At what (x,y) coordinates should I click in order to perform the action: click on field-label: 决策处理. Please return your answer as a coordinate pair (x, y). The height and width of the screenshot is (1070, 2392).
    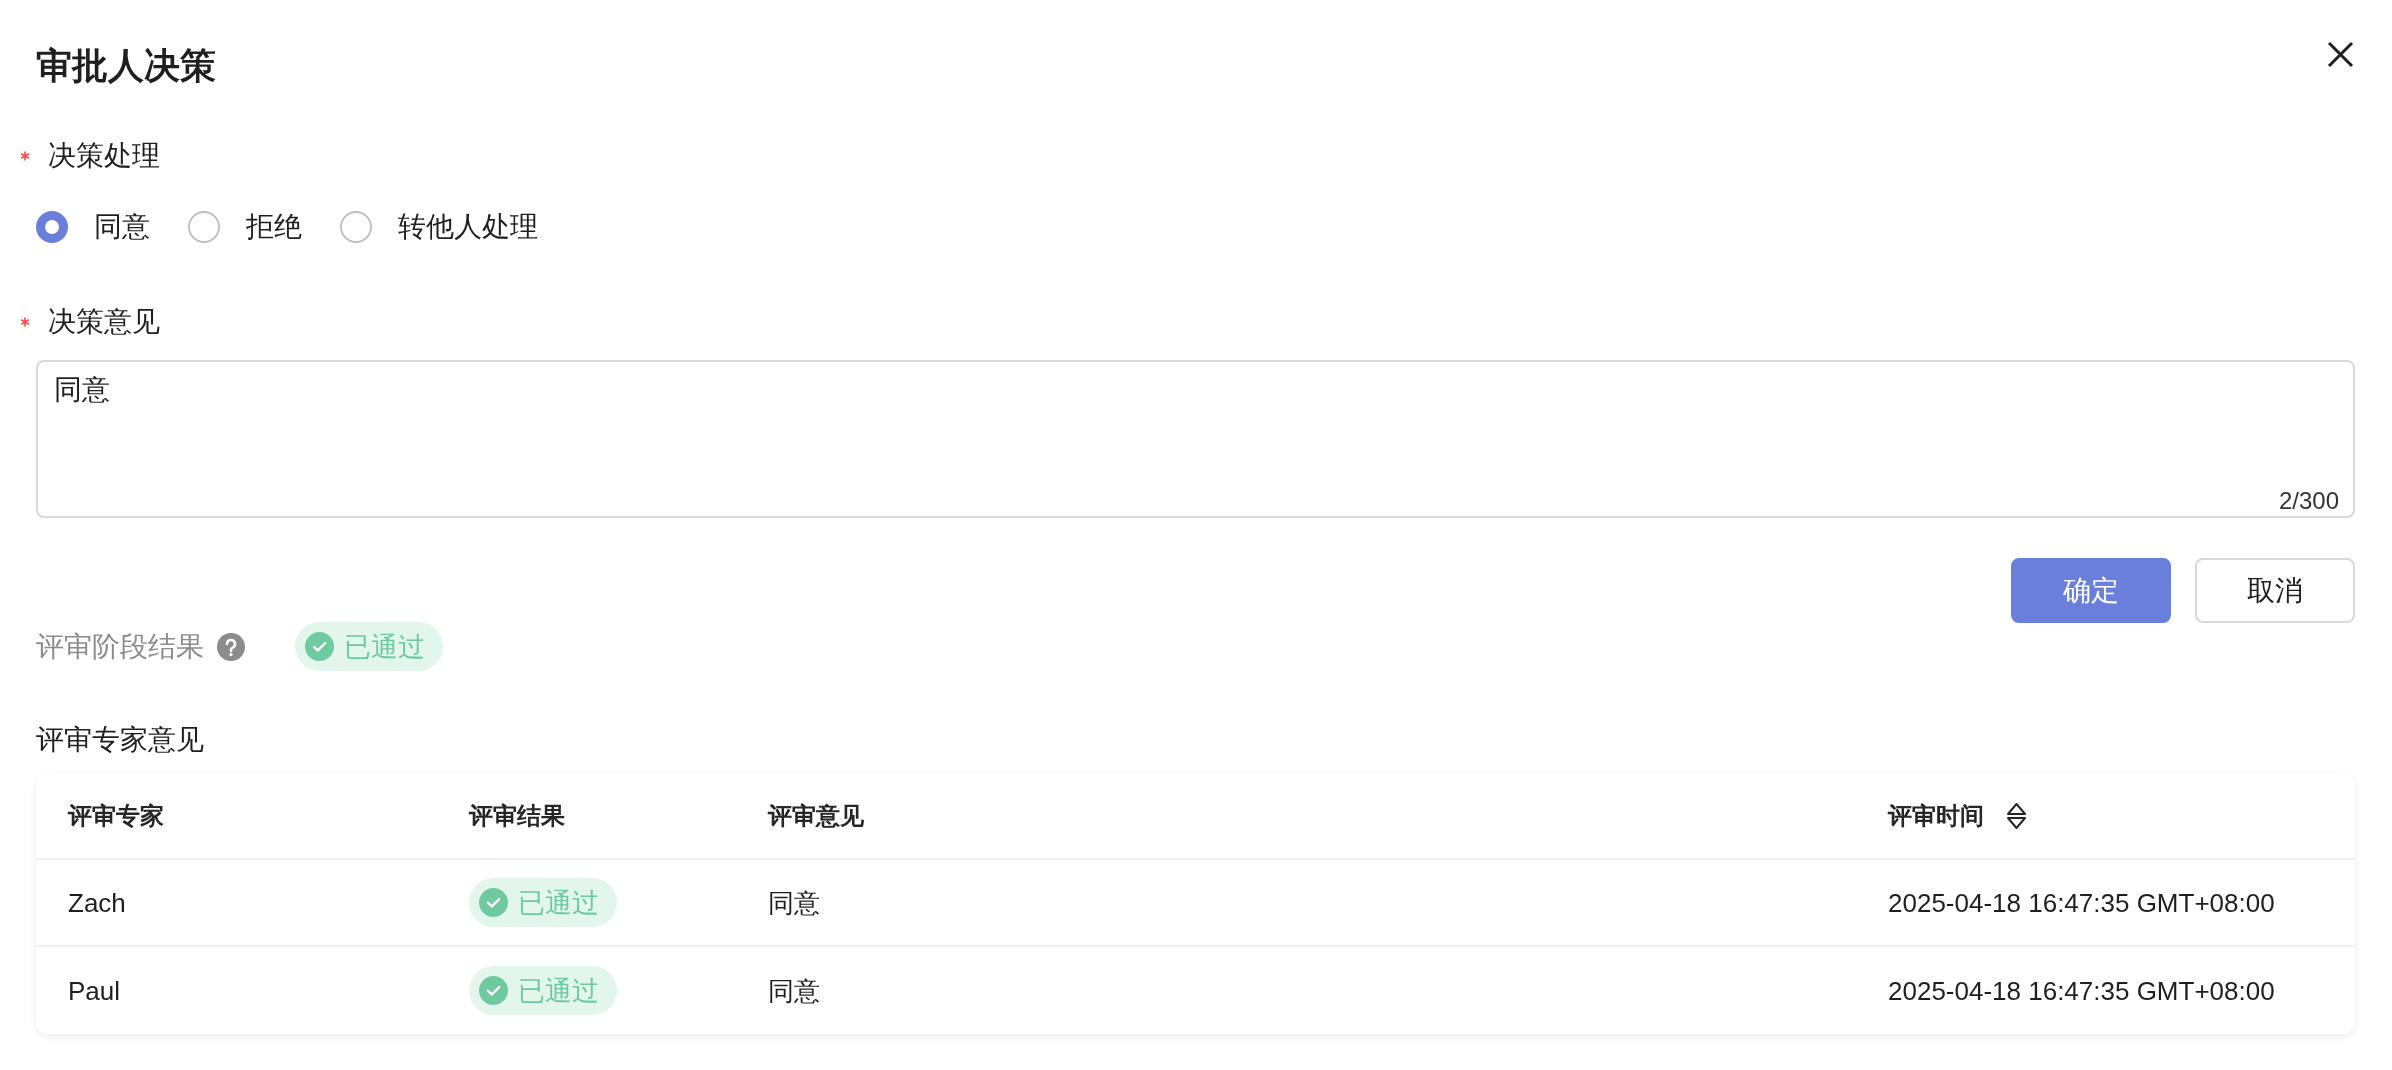
    Looking at the image, I should click on (104, 156).